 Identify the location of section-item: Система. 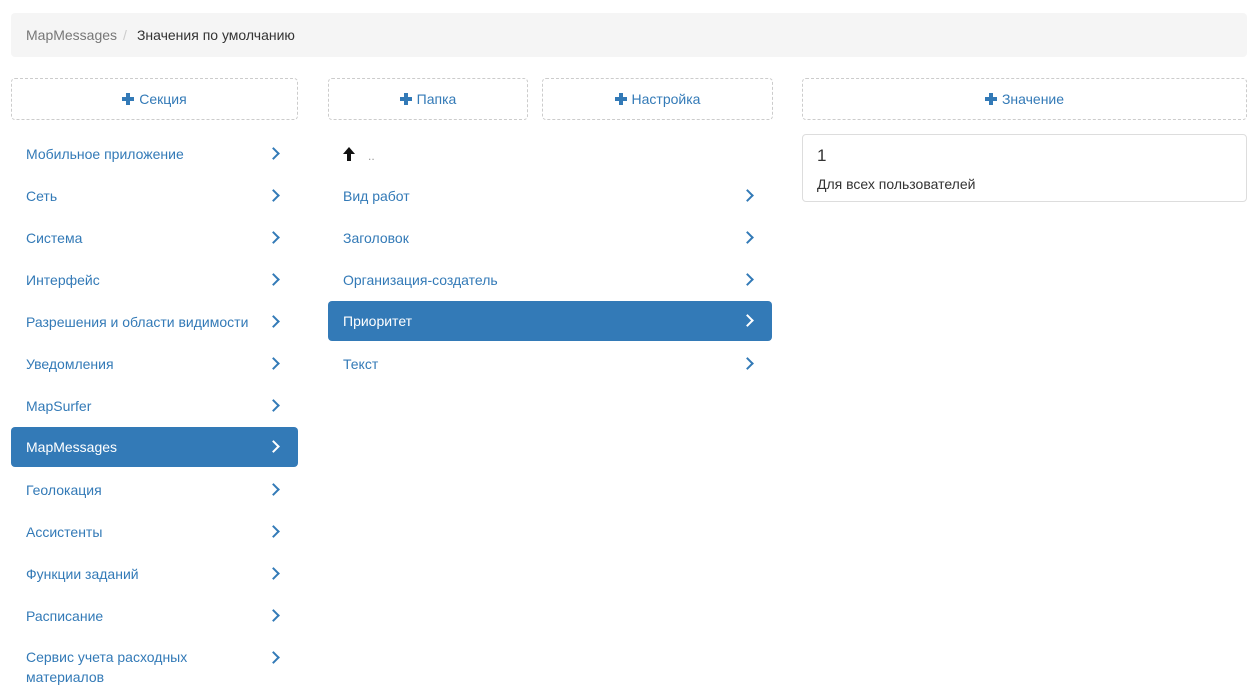
(154, 238).